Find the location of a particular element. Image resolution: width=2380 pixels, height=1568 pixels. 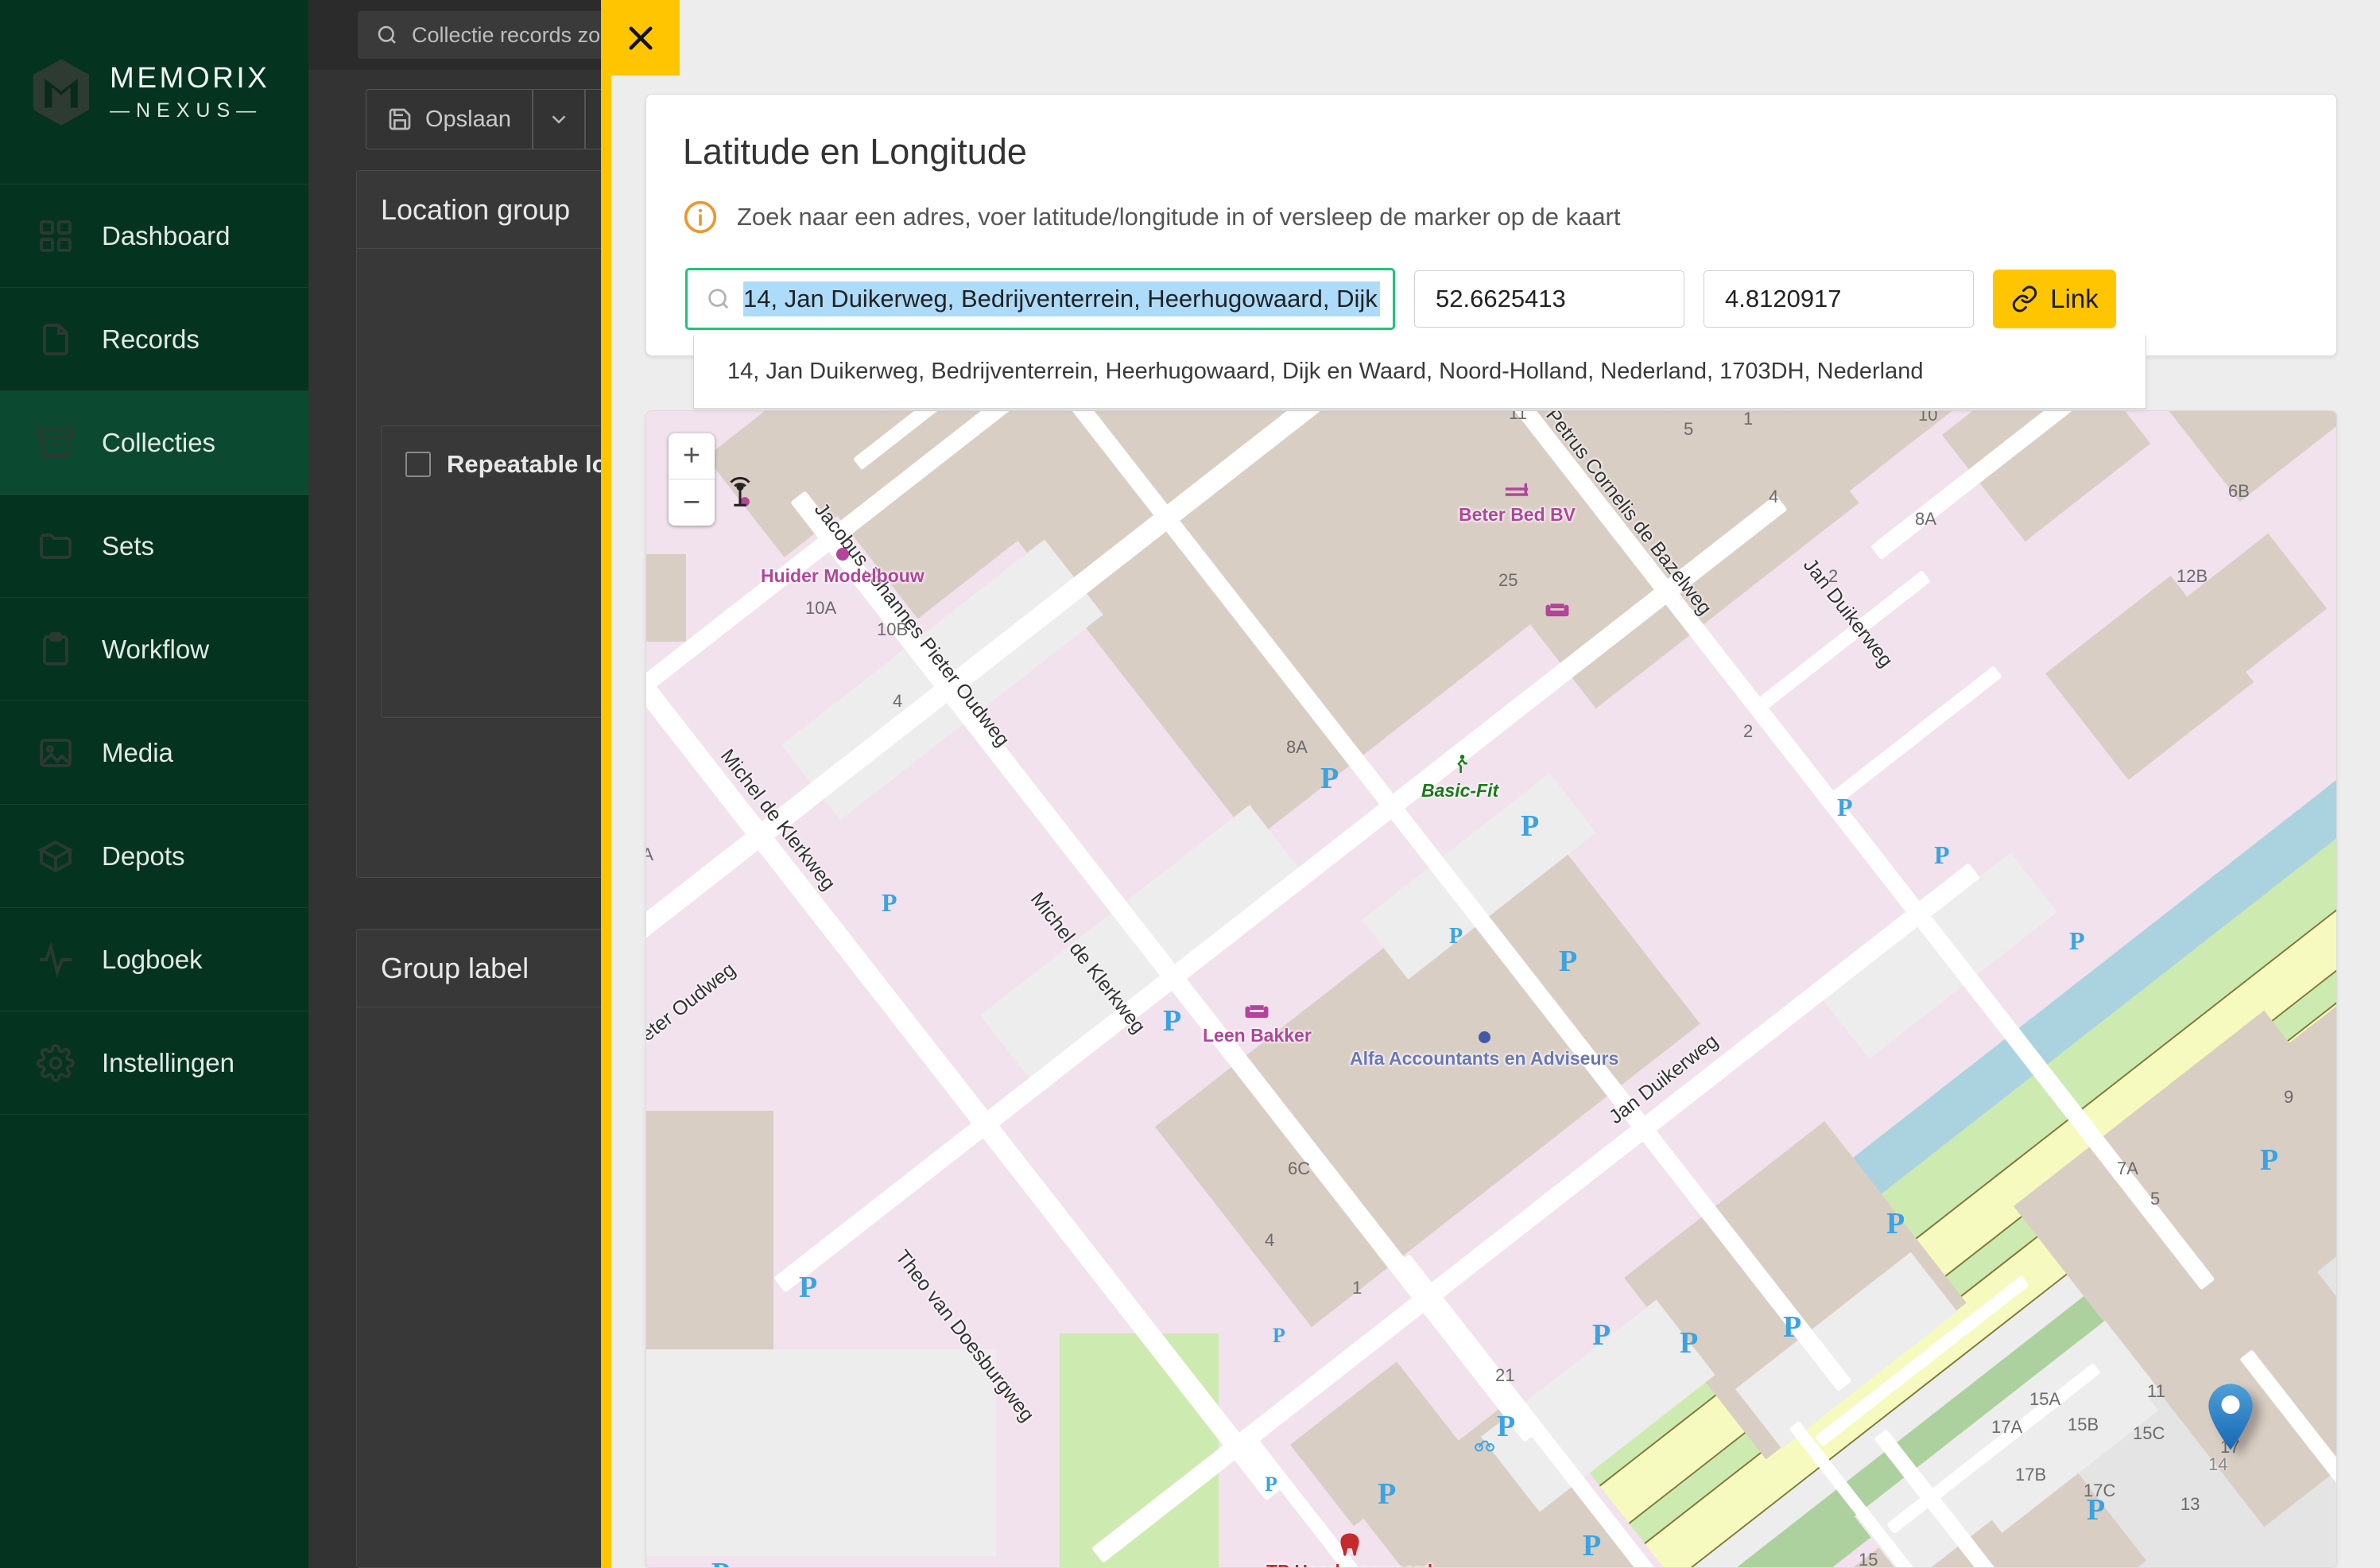

modal-close-button is located at coordinates (640, 38).